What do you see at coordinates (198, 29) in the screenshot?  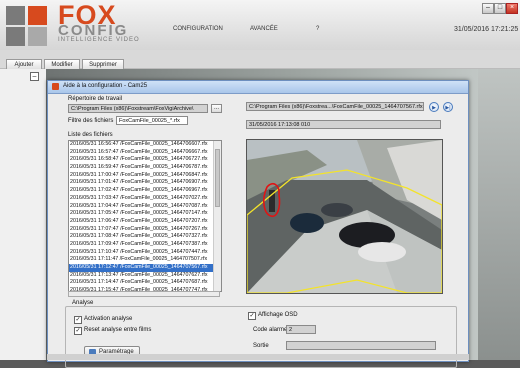 I see `menu-configuration: CONFIGURATION` at bounding box center [198, 29].